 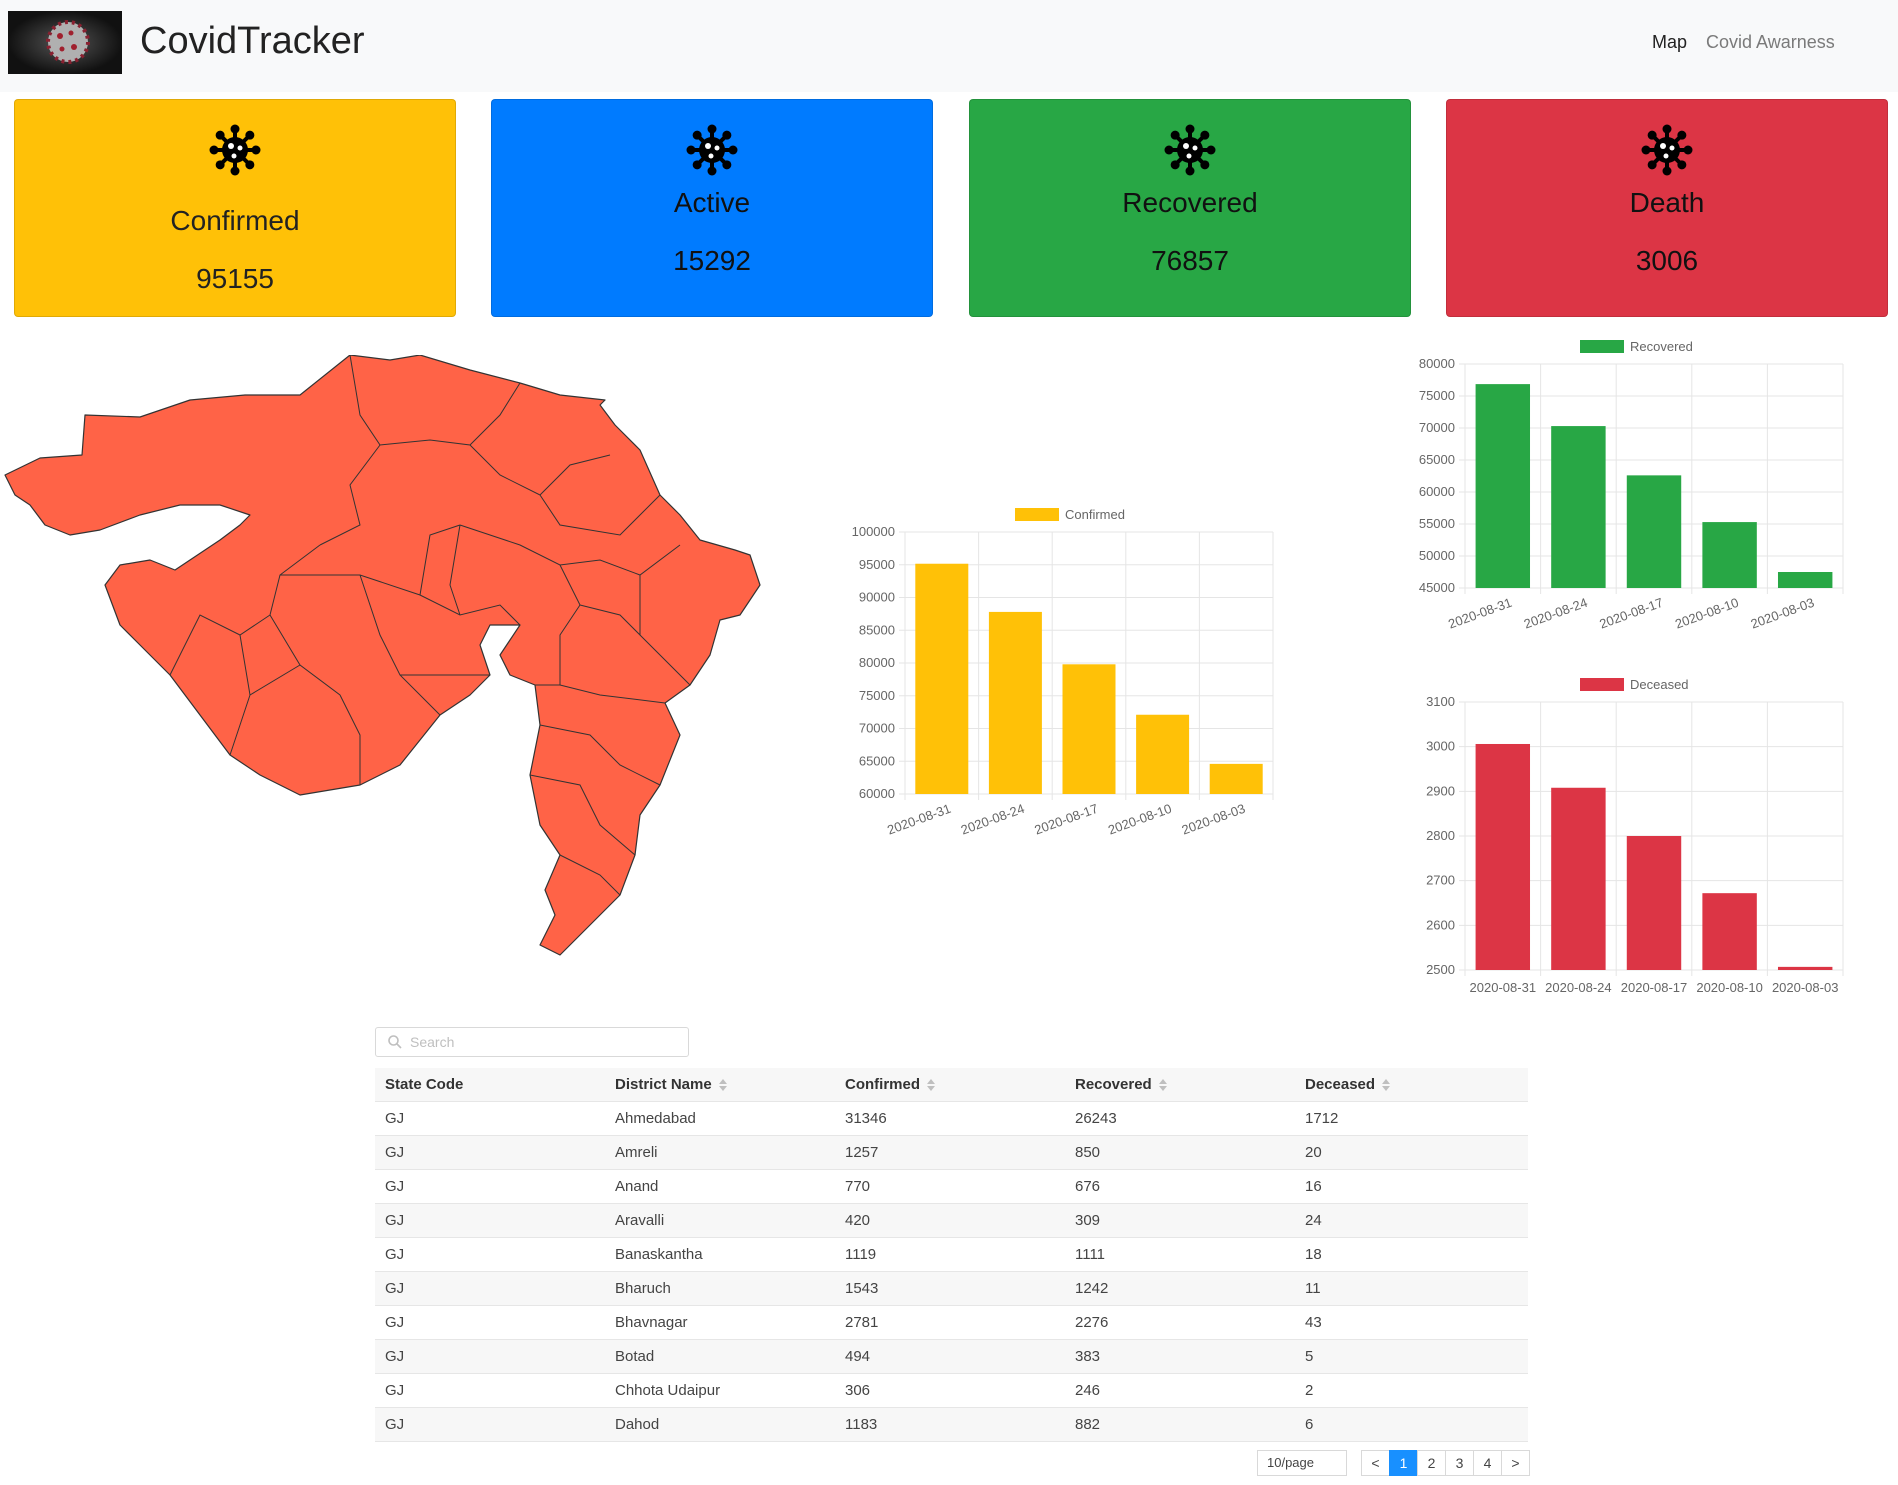 I want to click on cell-recovered: 850, so click(x=1180, y=1152).